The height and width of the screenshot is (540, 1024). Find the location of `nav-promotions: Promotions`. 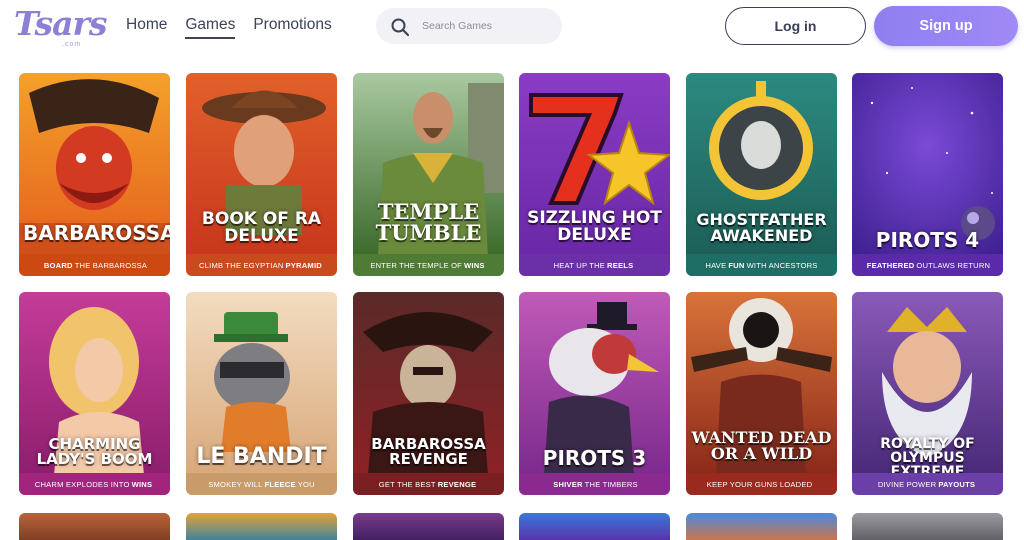

nav-promotions: Promotions is located at coordinates (292, 27).